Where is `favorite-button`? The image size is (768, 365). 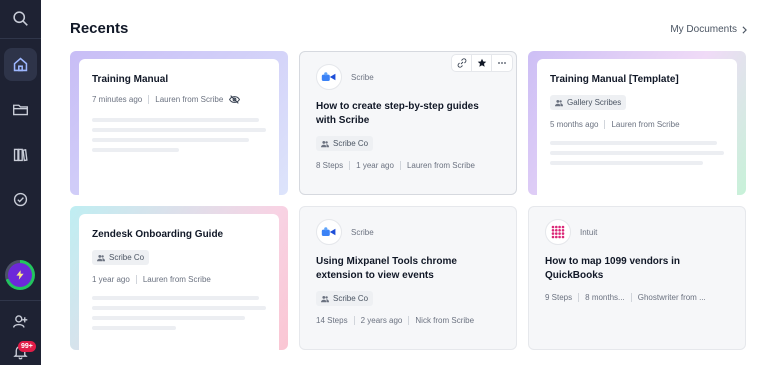 favorite-button is located at coordinates (482, 63).